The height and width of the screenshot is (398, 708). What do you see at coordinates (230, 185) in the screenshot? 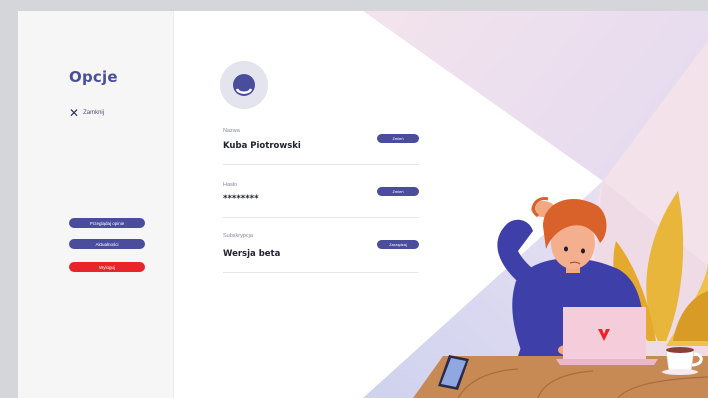
I see `password-label: Hasło` at bounding box center [230, 185].